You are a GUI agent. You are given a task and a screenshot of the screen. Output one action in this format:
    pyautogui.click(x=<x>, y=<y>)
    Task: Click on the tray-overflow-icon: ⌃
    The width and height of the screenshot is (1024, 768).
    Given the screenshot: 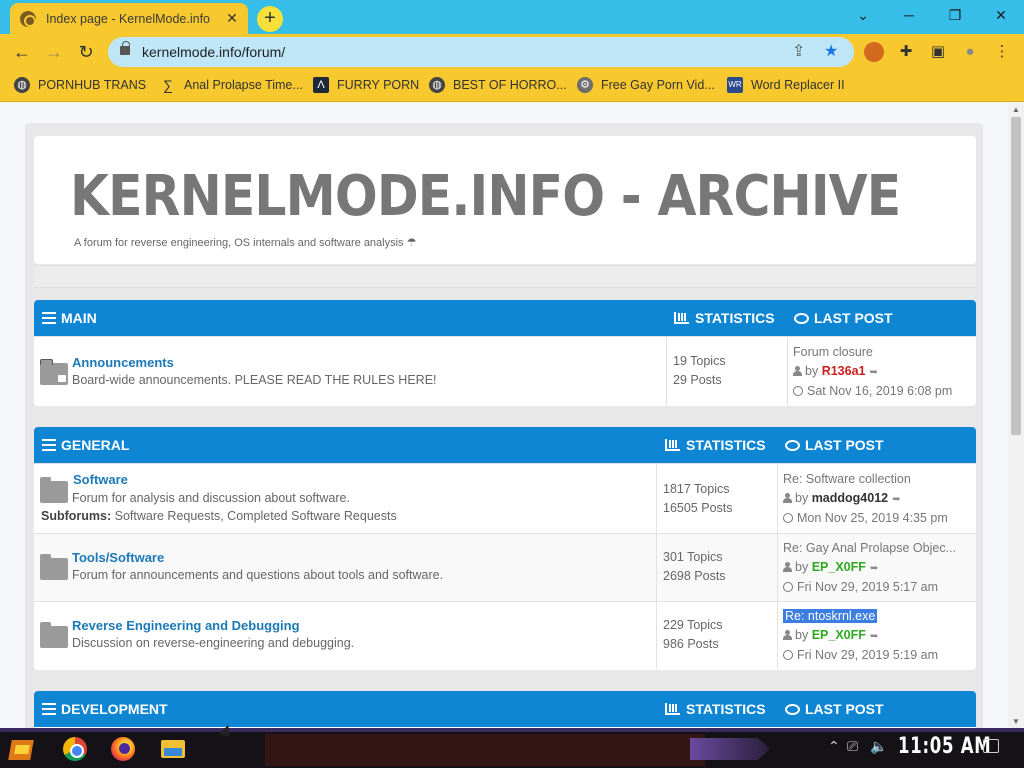 What is the action you would take?
    pyautogui.click(x=834, y=746)
    